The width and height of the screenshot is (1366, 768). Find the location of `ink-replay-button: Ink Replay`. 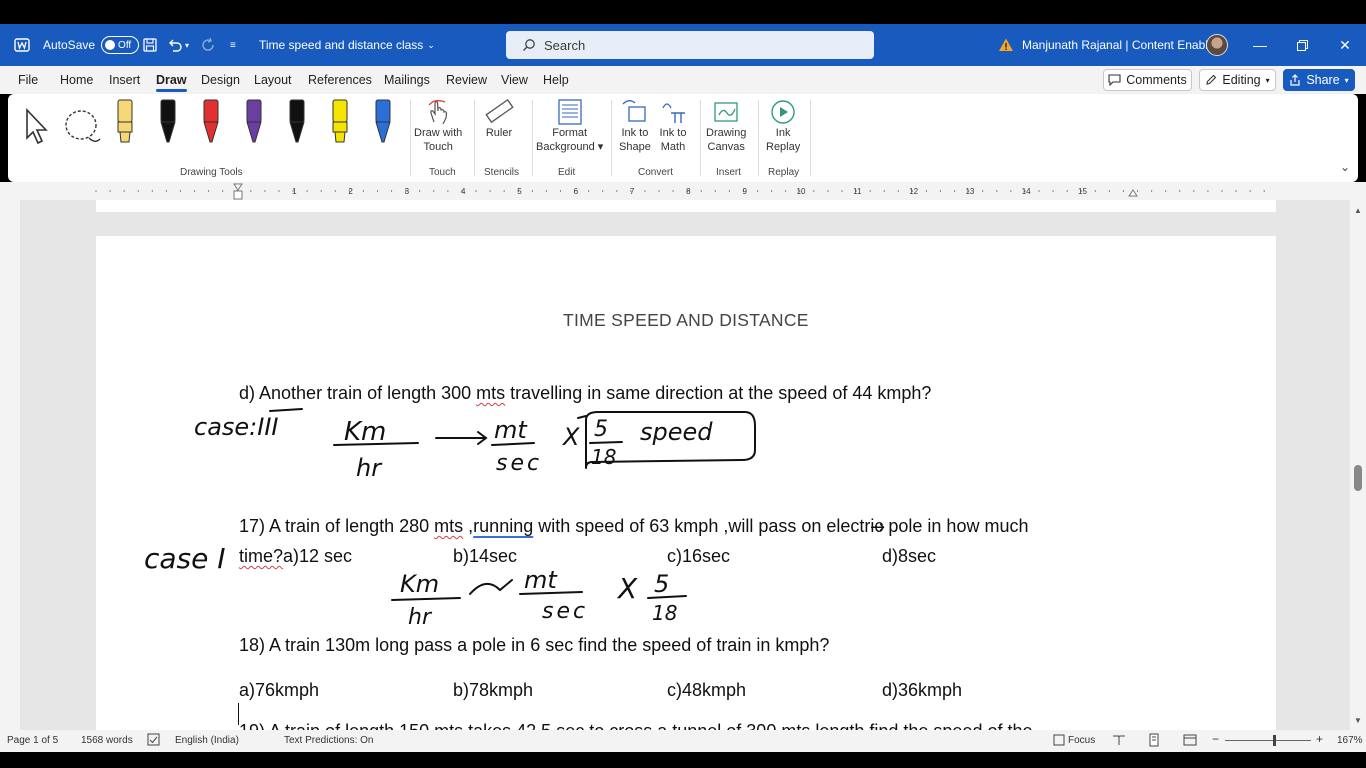

ink-replay-button: Ink Replay is located at coordinates (783, 126).